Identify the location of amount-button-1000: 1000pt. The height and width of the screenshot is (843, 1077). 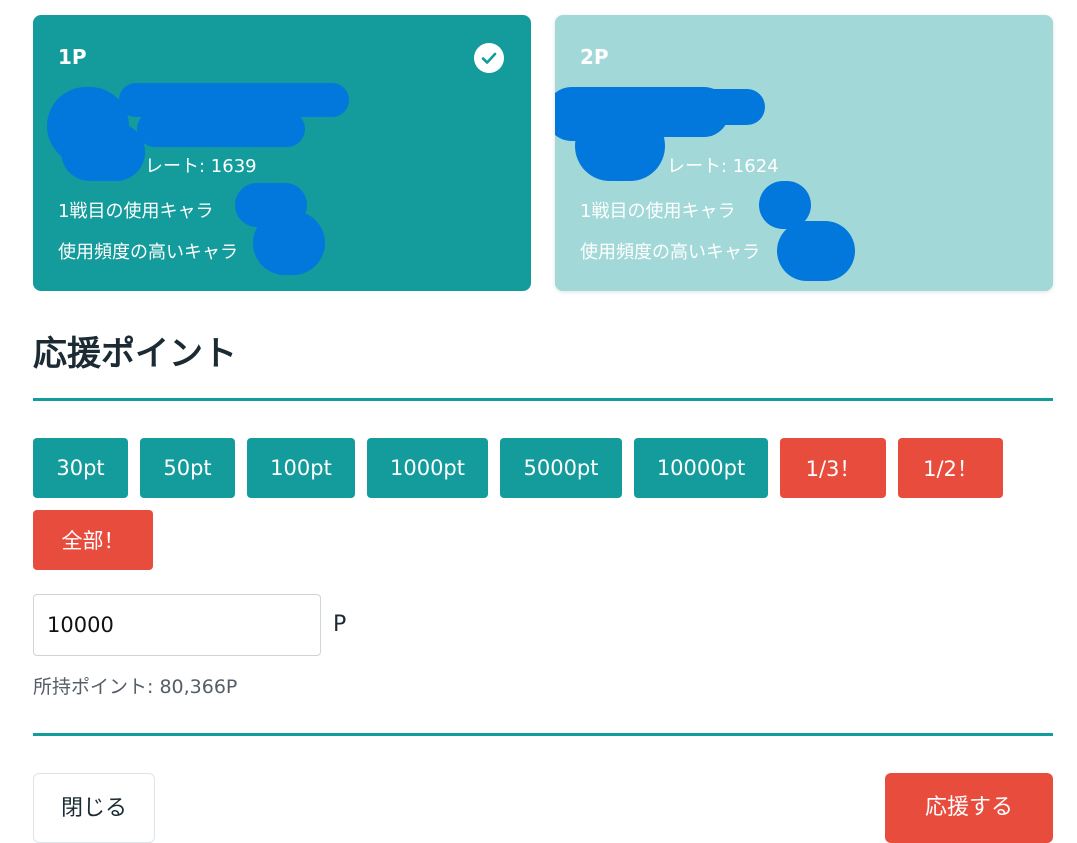
(427, 468).